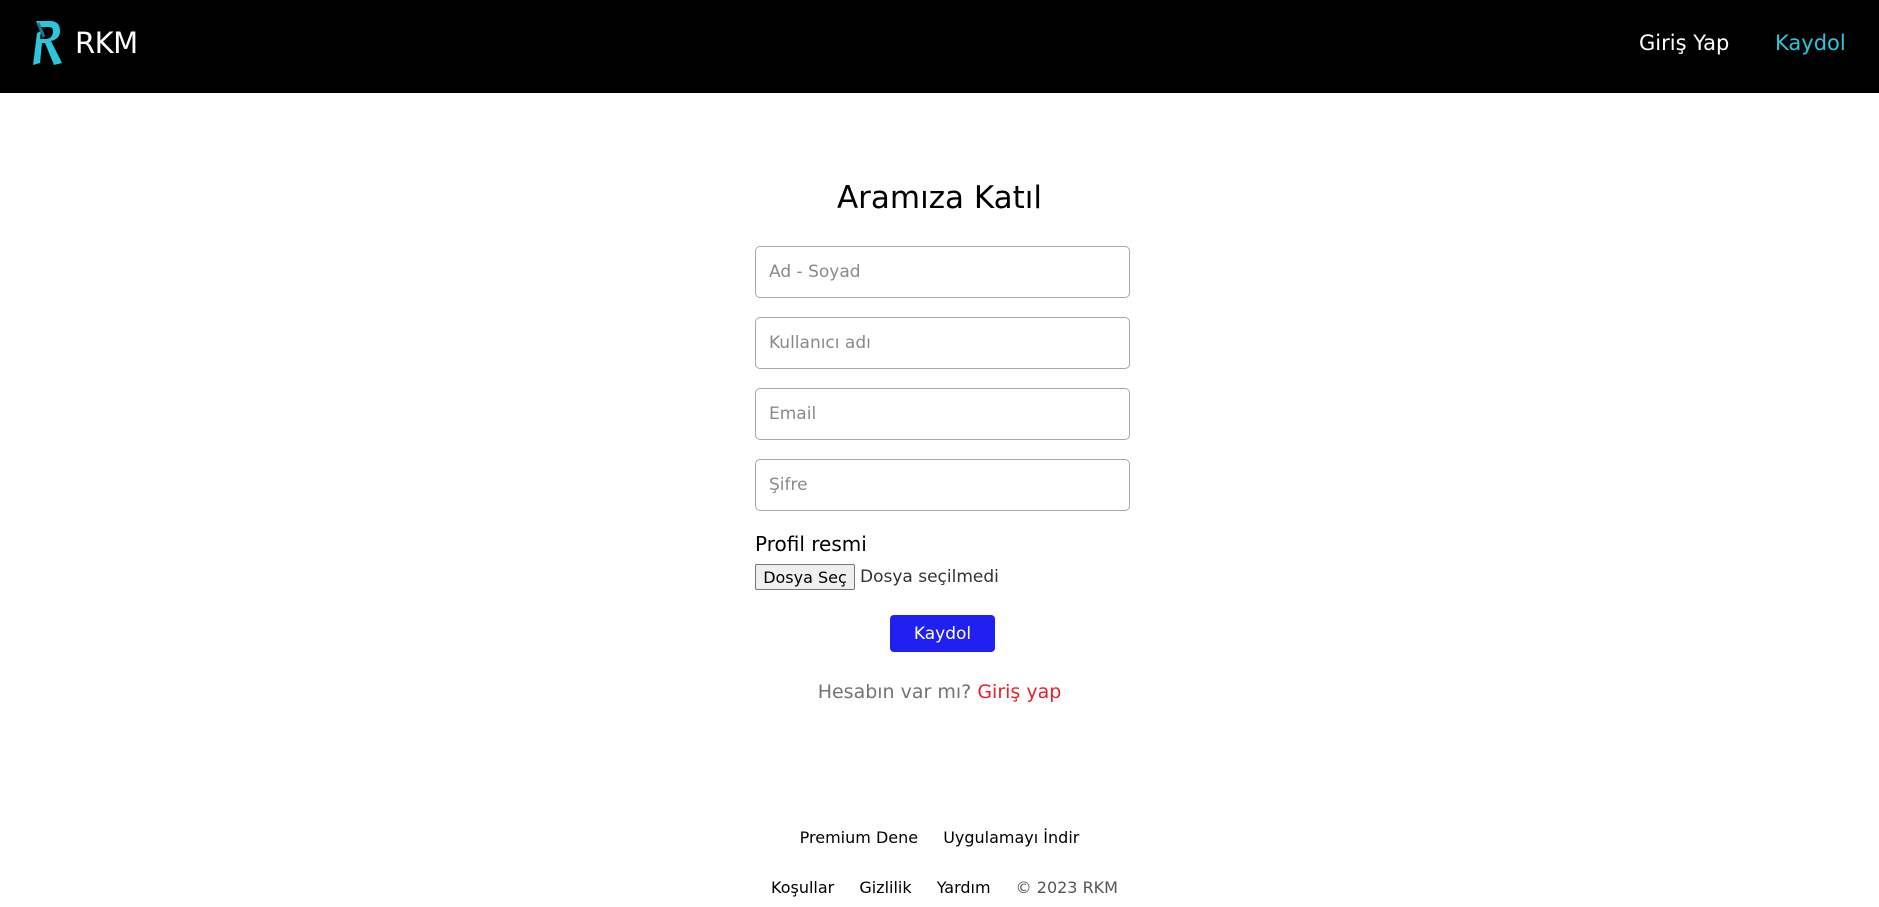 The image size is (1879, 907). What do you see at coordinates (1011, 837) in the screenshot?
I see `footer-download-app-link: Uygulamayı İndir` at bounding box center [1011, 837].